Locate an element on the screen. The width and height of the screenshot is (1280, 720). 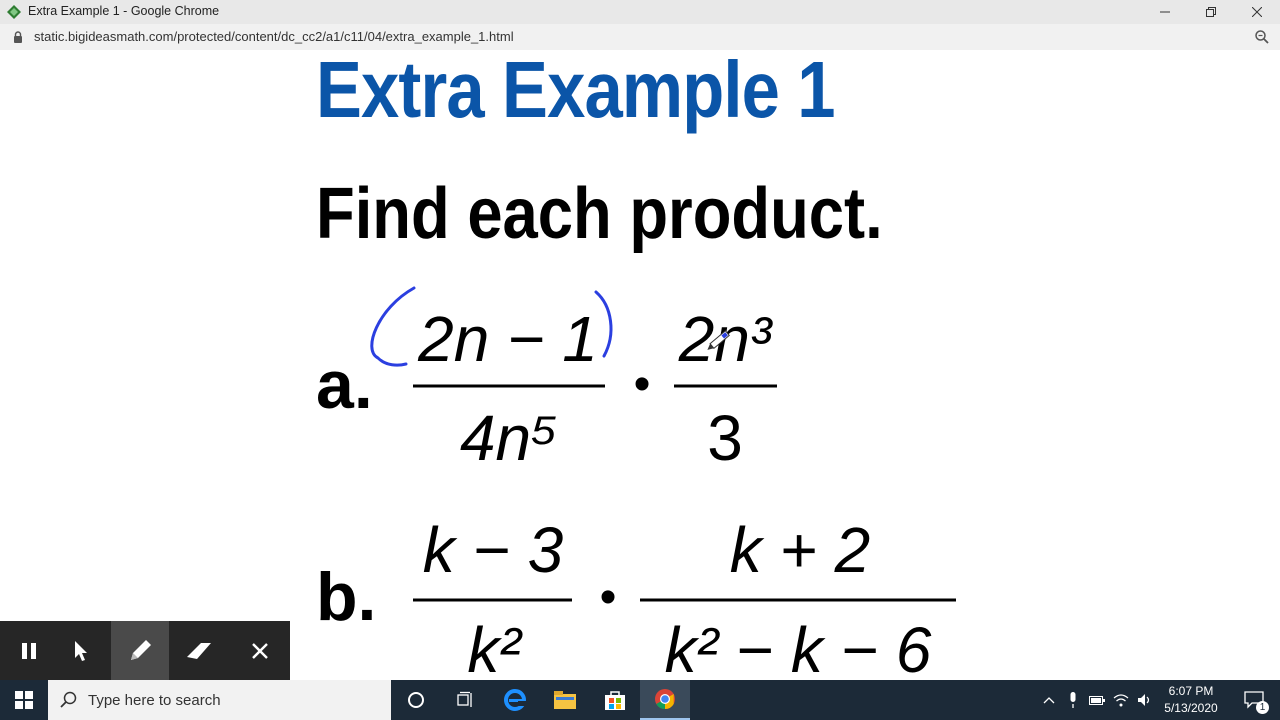
restore-button is located at coordinates (1211, 12).